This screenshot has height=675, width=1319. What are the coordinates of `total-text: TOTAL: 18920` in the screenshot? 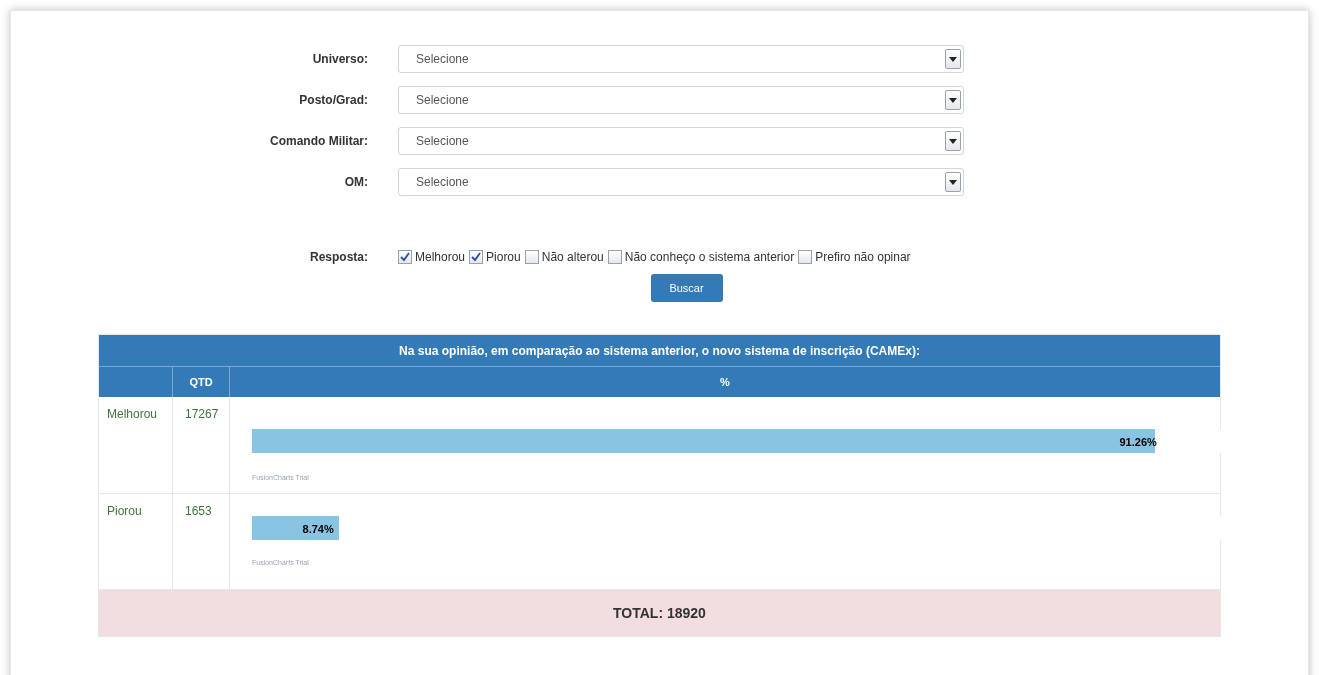 It's located at (659, 613).